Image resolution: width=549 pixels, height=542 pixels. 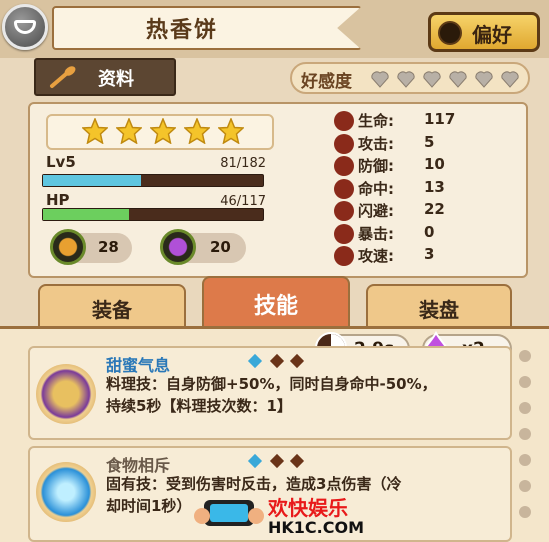 What do you see at coordinates (376, 188) in the screenshot?
I see `attribute-label: 命中:` at bounding box center [376, 188].